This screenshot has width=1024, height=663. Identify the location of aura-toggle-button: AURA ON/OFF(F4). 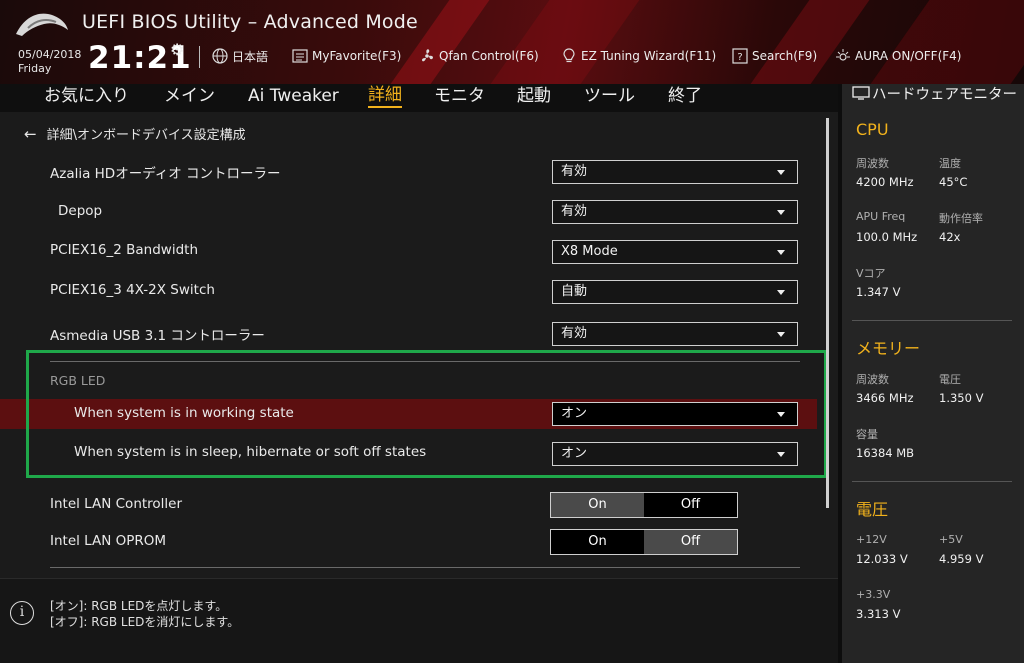
(897, 56).